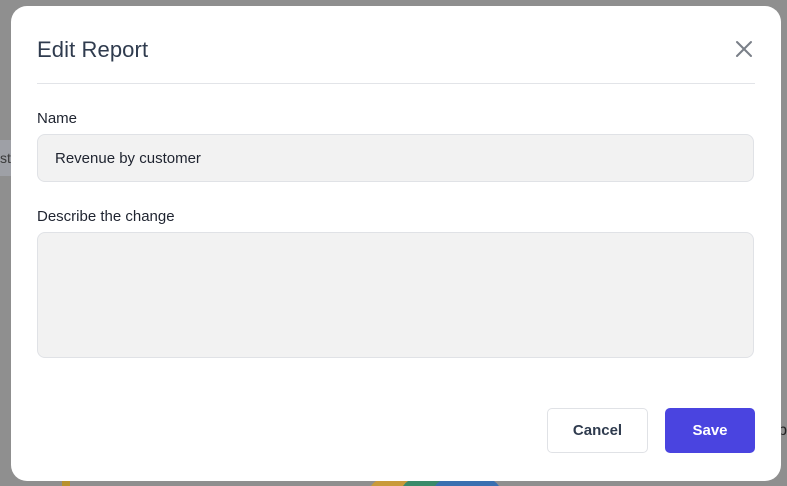 This screenshot has height=486, width=787. Describe the element at coordinates (93, 49) in the screenshot. I see `dialog-title: Edit Report` at that location.